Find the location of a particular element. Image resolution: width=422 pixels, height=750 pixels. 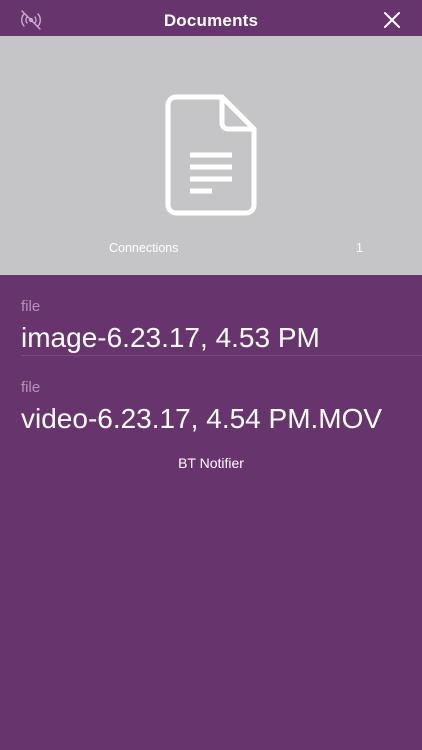

file-name: video-6.23.17, 4.54 PM.MOV is located at coordinates (202, 418).